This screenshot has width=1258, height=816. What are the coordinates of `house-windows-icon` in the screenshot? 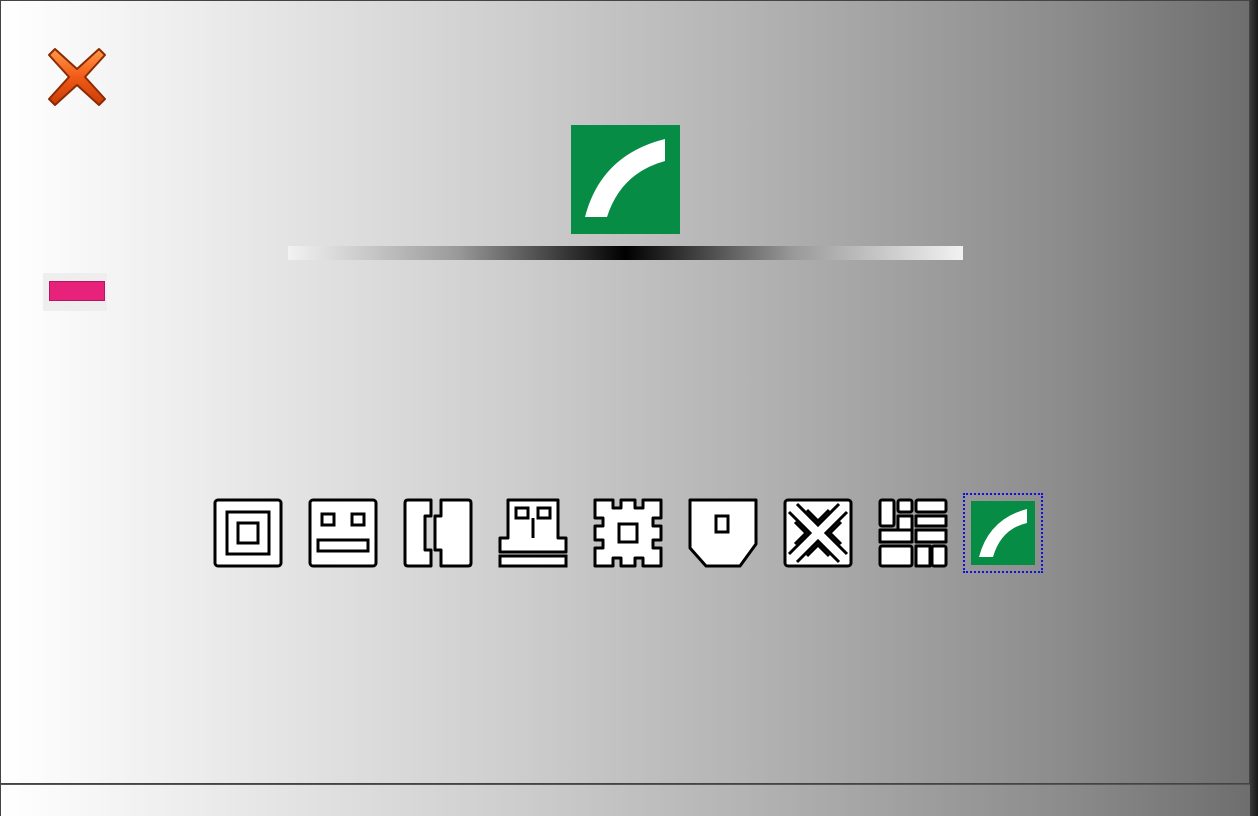 It's located at (533, 533).